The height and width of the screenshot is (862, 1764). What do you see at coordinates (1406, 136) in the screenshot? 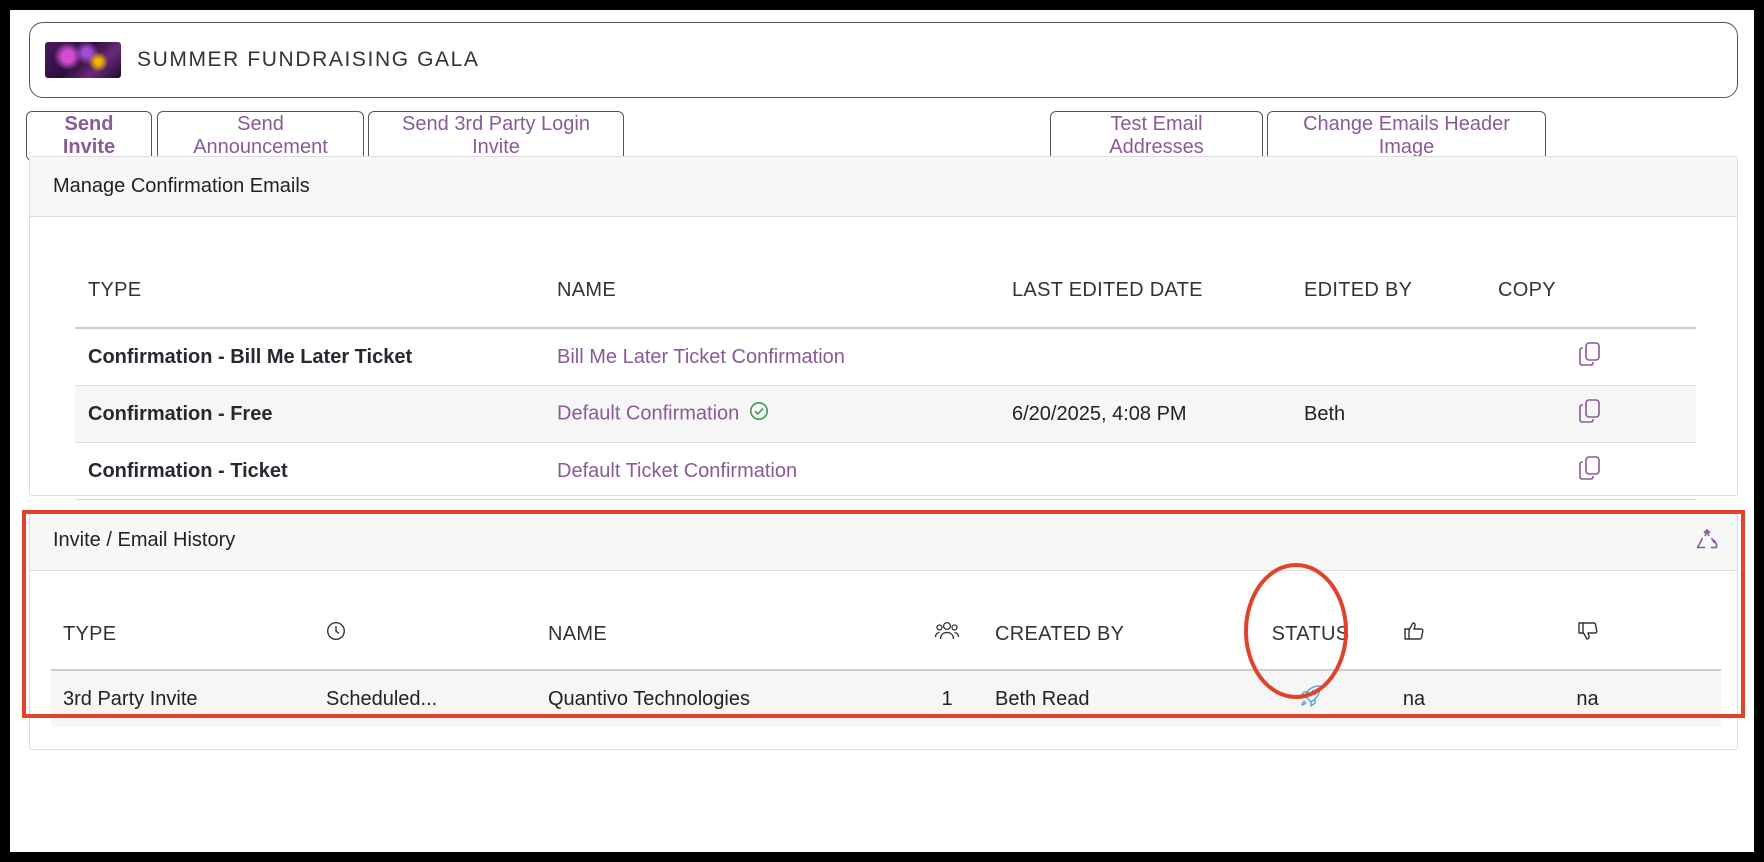
I see `change-emails-header-image-button: Change Emails Header Image` at bounding box center [1406, 136].